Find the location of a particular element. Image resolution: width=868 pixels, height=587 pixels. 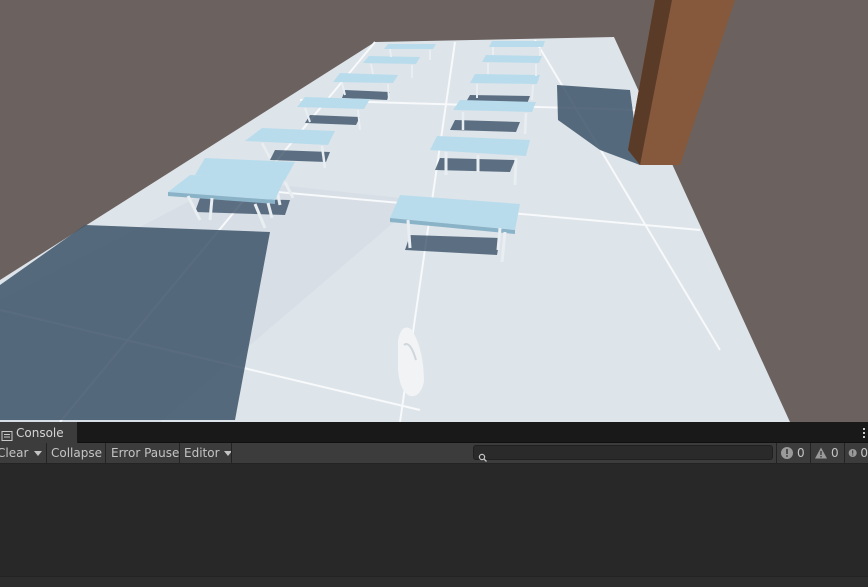

search-field is located at coordinates (623, 453).